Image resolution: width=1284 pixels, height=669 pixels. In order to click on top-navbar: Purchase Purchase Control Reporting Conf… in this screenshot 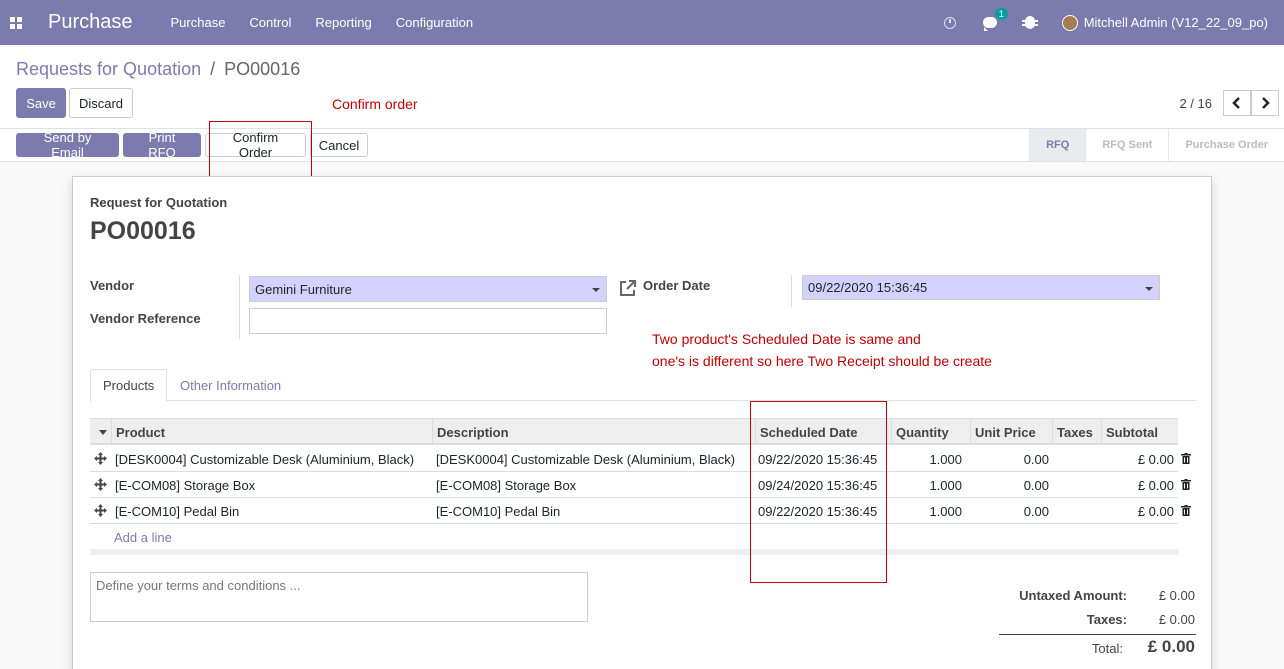, I will do `click(642, 22)`.